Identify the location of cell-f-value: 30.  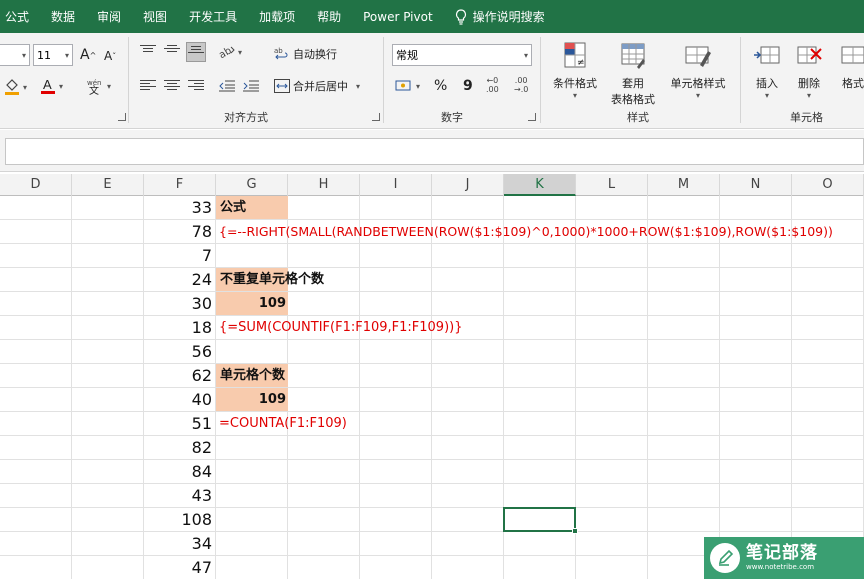
(178, 304).